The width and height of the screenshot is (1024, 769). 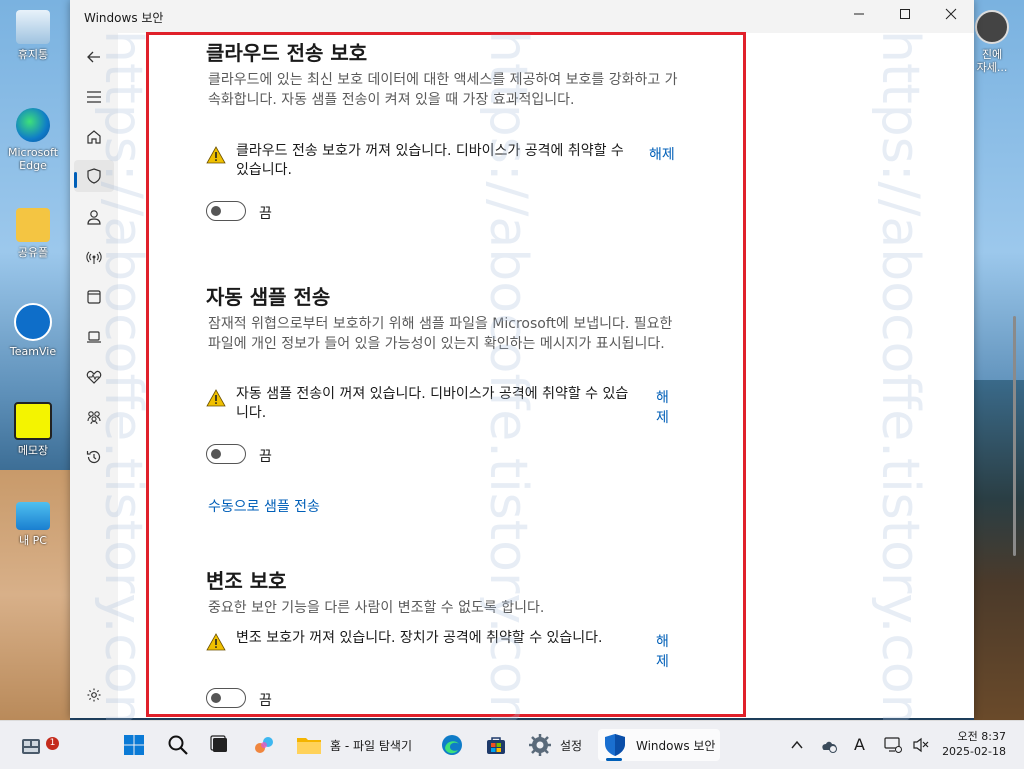 I want to click on minimize-button, so click(x=859, y=16).